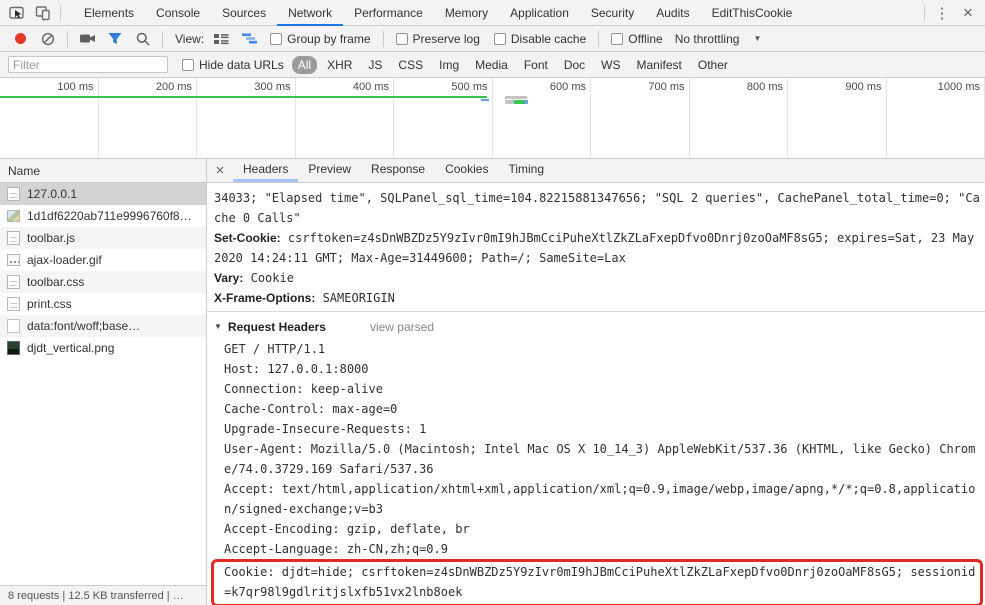  I want to click on inspect-element-icon, so click(17, 12).